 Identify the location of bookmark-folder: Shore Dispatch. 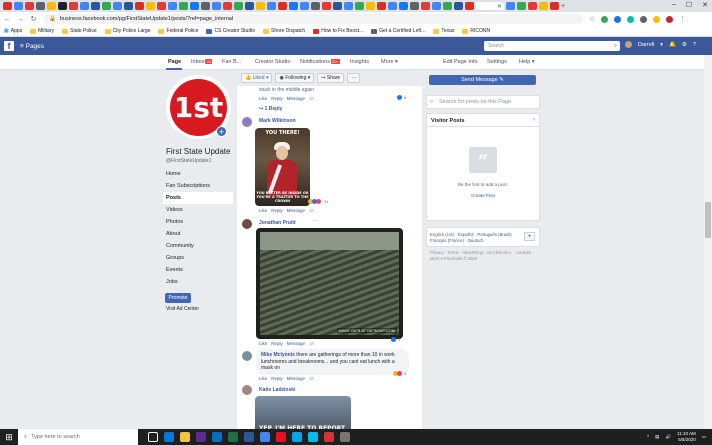
(284, 31).